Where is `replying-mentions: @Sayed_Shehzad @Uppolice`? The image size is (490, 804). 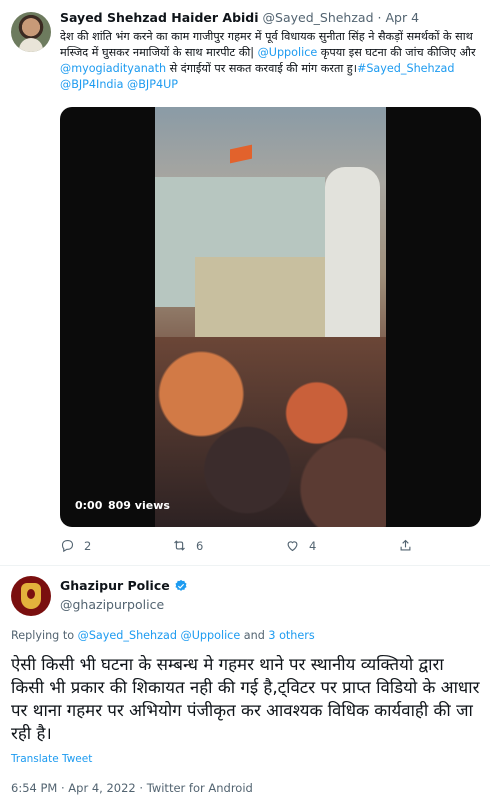
replying-mentions: @Sayed_Shehzad @Uppolice is located at coordinates (159, 635).